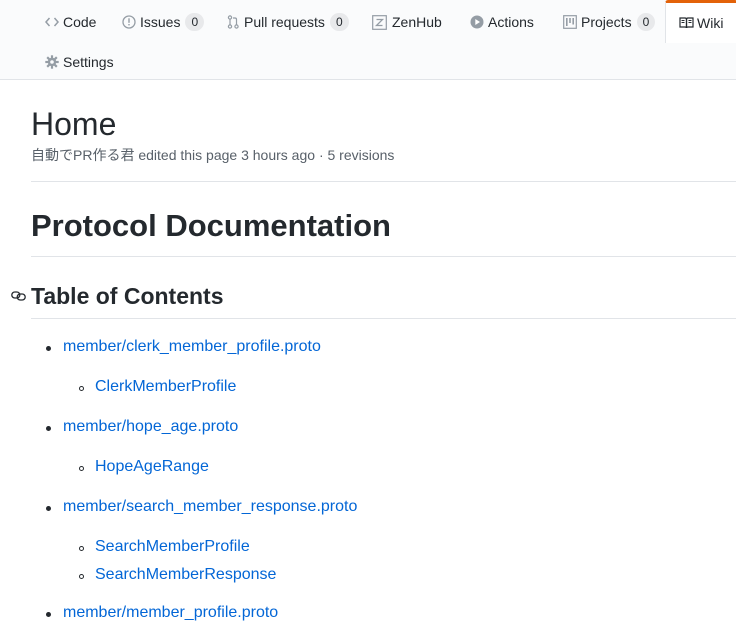 The width and height of the screenshot is (736, 623). I want to click on toc-link-hope-age-range: HopeAgeRange, so click(152, 467).